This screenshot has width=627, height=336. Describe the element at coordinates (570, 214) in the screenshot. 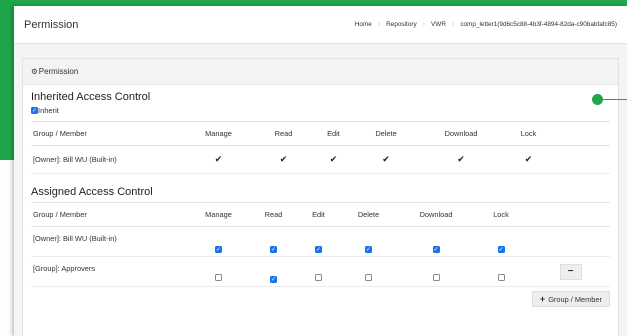

I see `col-actions` at that location.